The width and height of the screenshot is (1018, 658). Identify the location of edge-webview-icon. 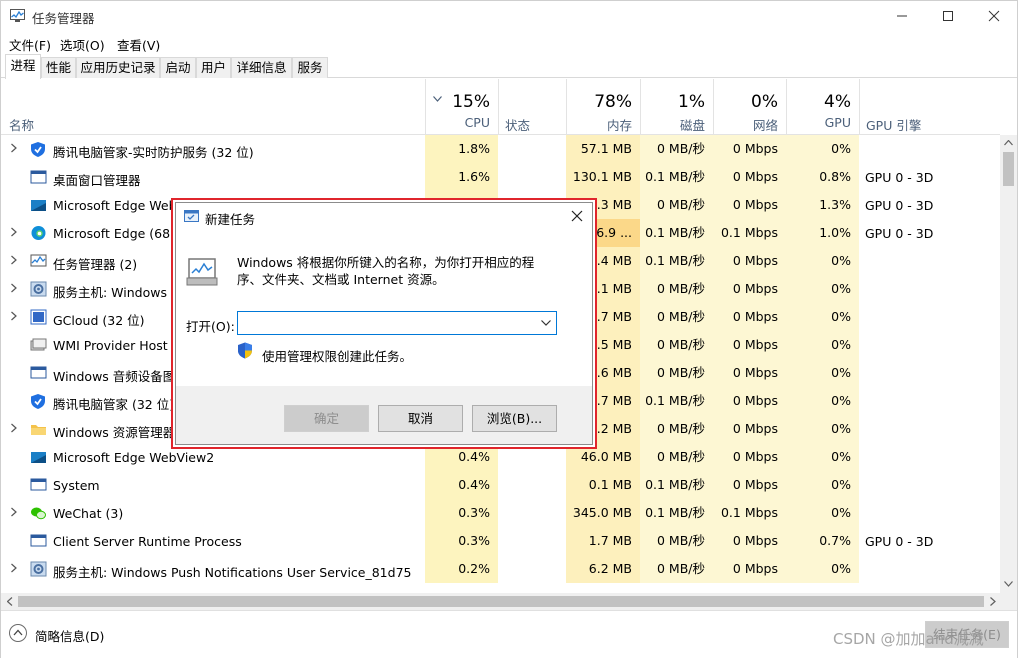
(38, 457).